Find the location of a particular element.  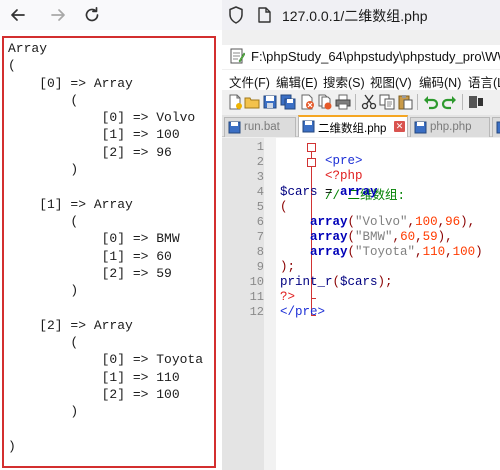

code-line-12: </pre> is located at coordinates (302, 312).